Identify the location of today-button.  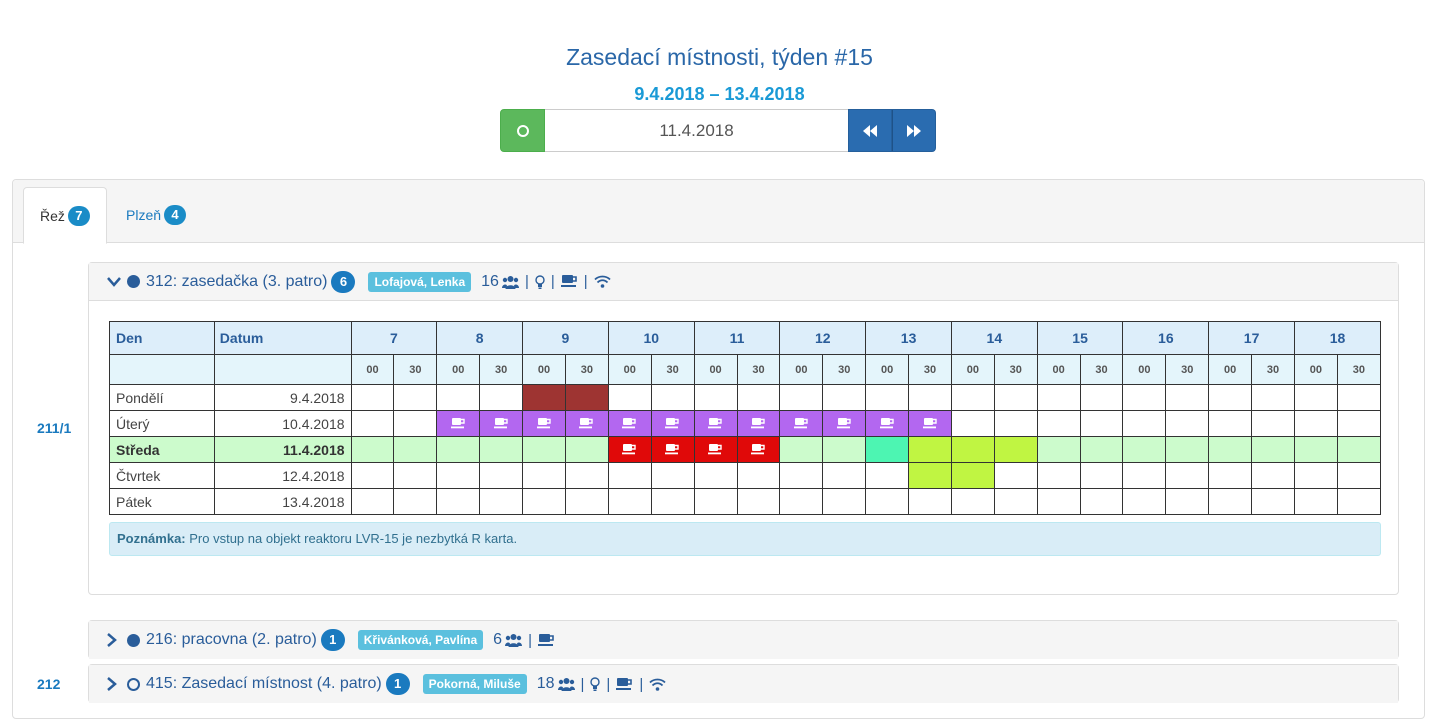
(522, 130).